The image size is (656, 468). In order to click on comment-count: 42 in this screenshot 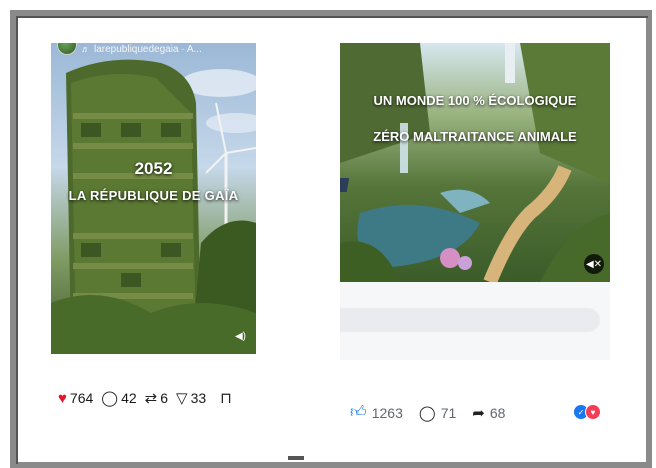, I will do `click(129, 398)`.